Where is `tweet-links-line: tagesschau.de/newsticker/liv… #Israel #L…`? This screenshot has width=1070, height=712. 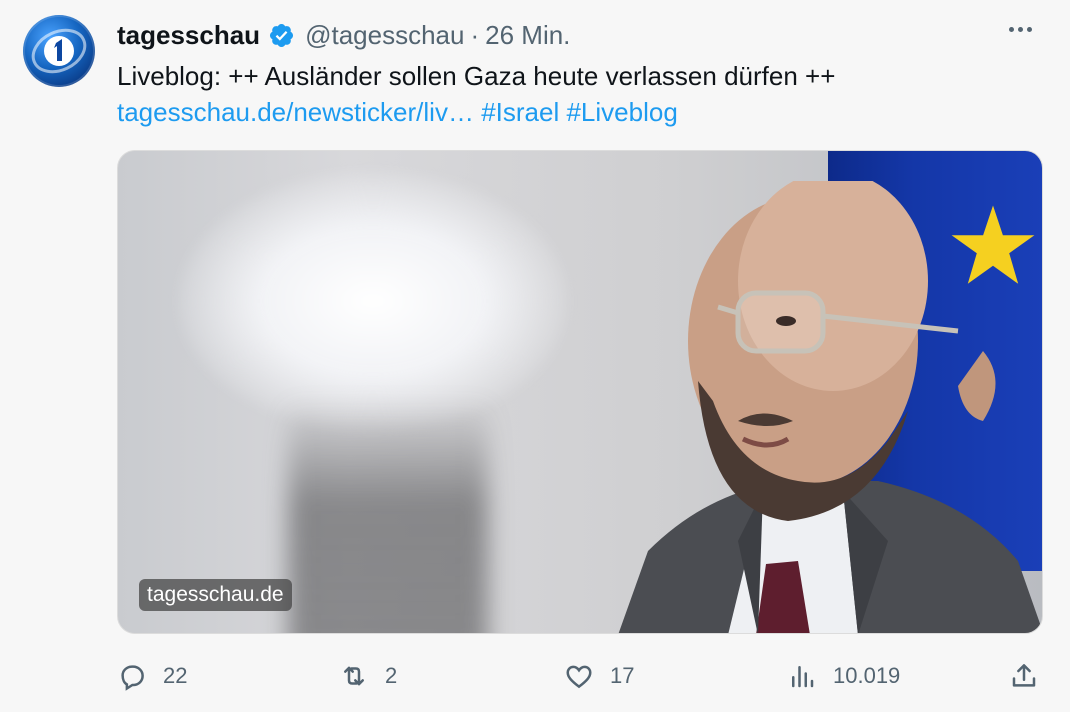
tweet-links-line: tagesschau.de/newsticker/liv… #Israel #L… is located at coordinates (577, 112).